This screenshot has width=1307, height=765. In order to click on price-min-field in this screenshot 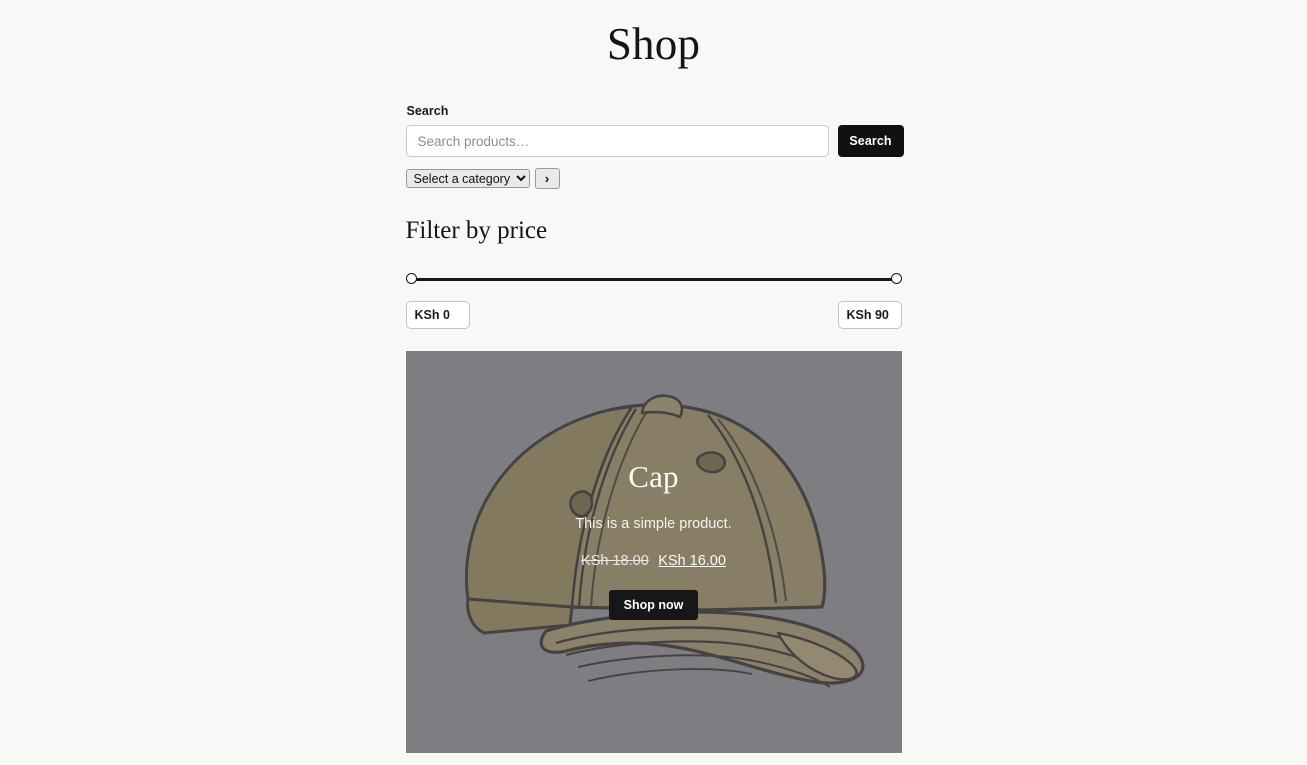, I will do `click(437, 315)`.